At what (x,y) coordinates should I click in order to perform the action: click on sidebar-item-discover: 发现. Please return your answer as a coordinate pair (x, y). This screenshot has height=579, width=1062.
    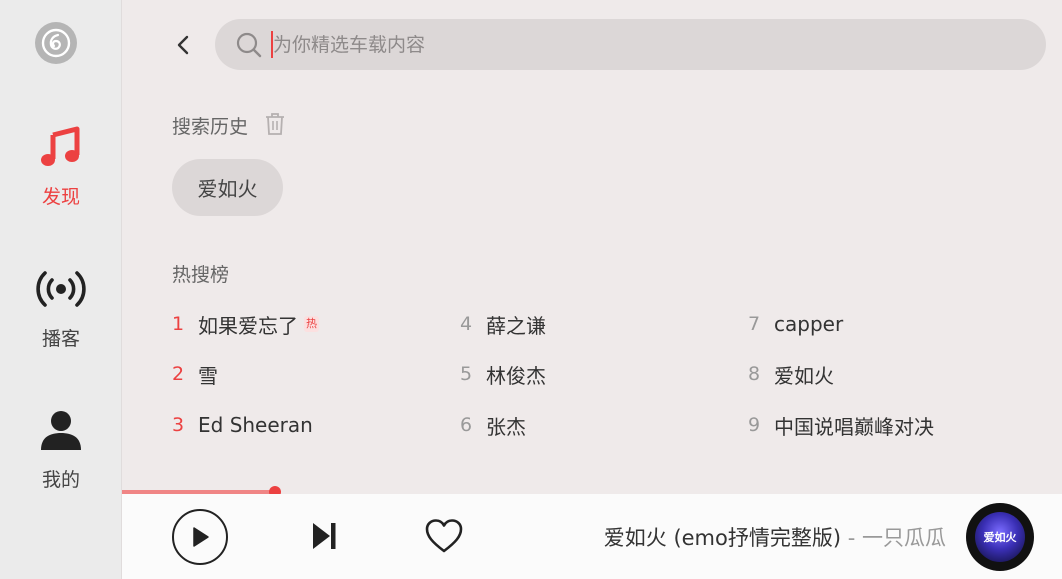
    Looking at the image, I should click on (61, 177).